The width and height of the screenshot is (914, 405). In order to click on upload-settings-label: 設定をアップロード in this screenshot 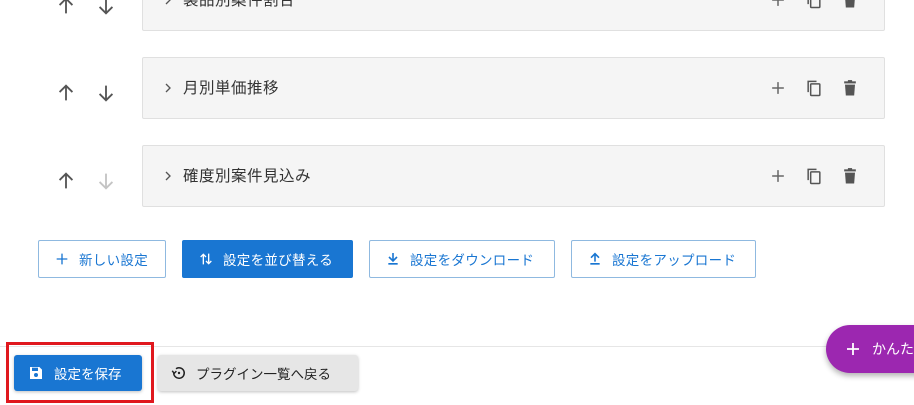, I will do `click(674, 261)`.